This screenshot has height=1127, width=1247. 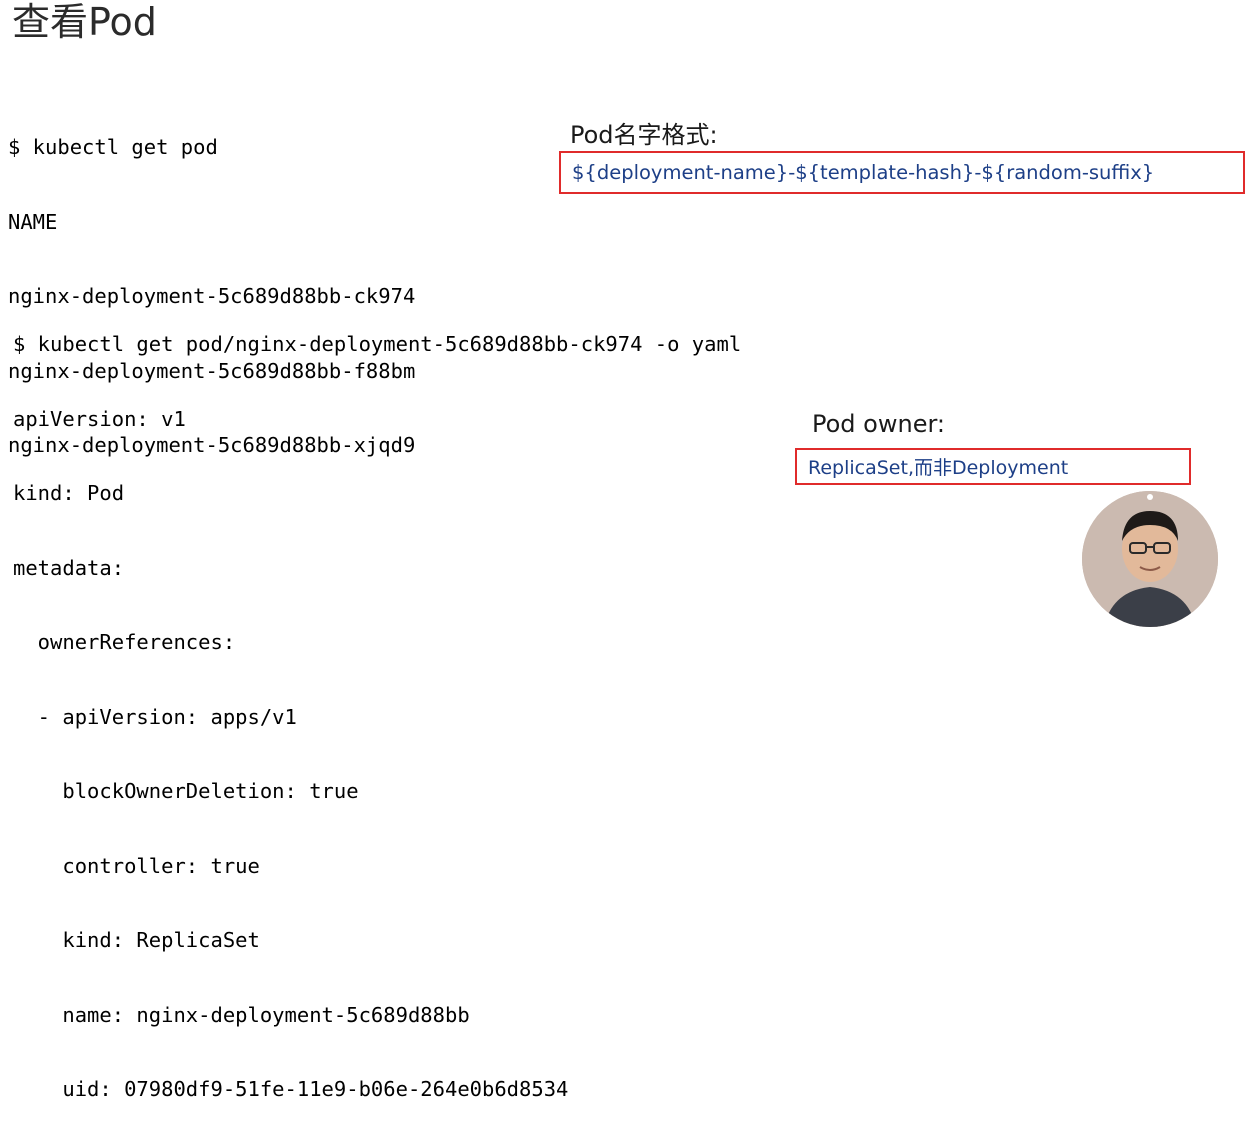 I want to click on presenter-avatar, so click(x=1150, y=559).